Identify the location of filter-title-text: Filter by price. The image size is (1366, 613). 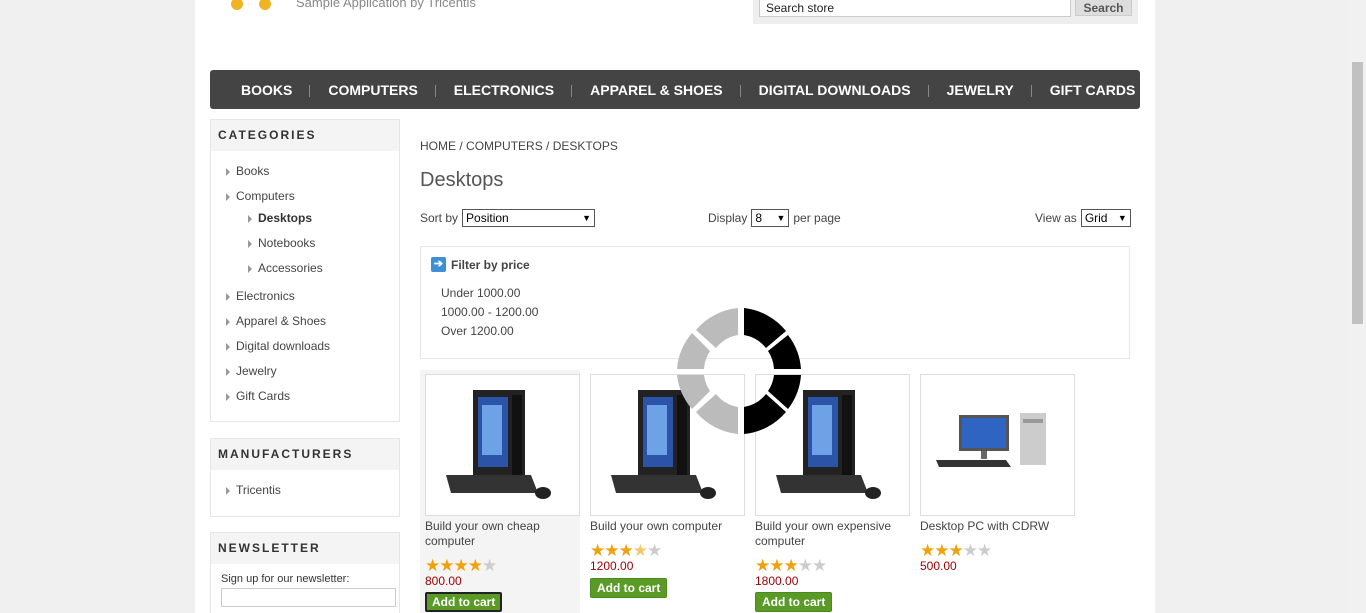
(490, 264).